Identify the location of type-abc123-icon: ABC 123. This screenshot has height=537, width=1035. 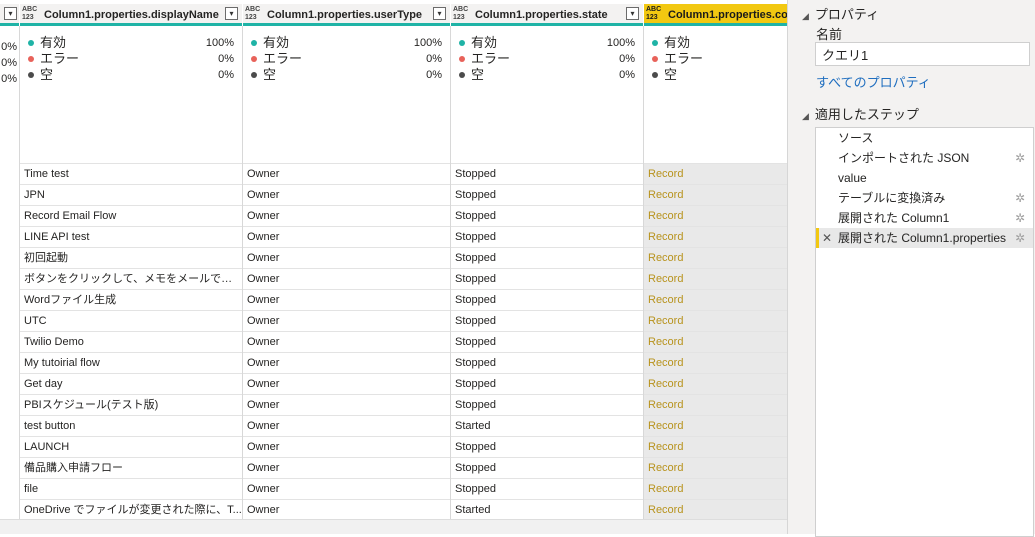
(461, 13).